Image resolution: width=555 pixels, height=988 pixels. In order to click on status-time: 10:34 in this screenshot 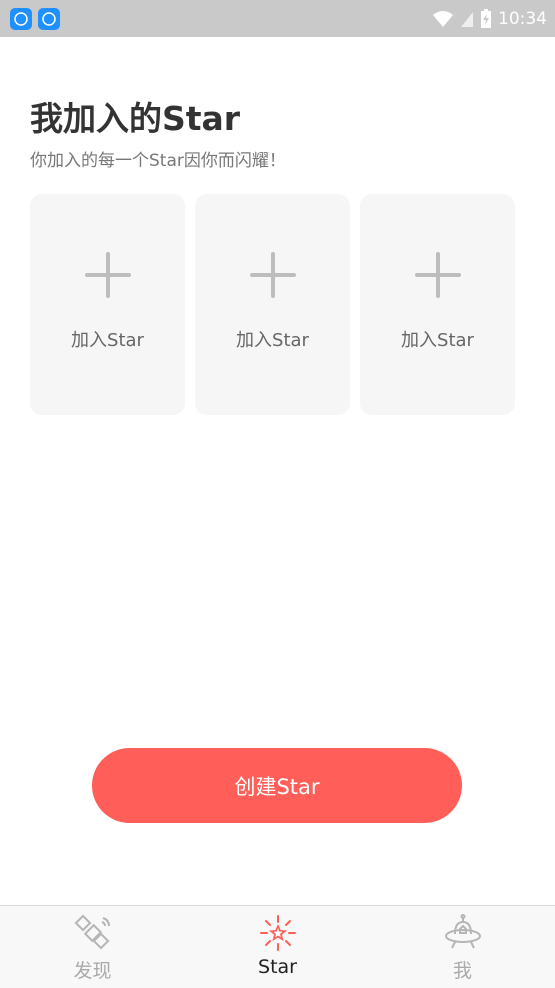, I will do `click(522, 18)`.